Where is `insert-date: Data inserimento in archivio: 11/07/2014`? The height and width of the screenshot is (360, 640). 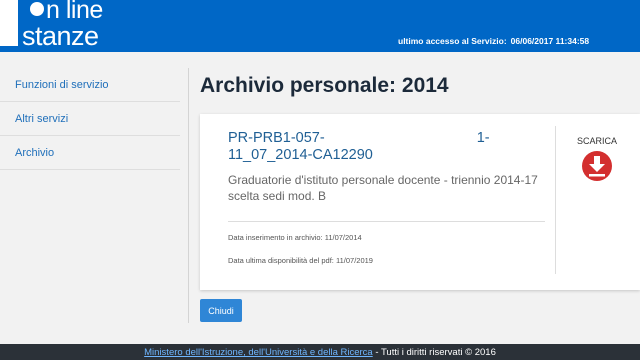
insert-date: Data inserimento in archivio: 11/07/2014 is located at coordinates (295, 237).